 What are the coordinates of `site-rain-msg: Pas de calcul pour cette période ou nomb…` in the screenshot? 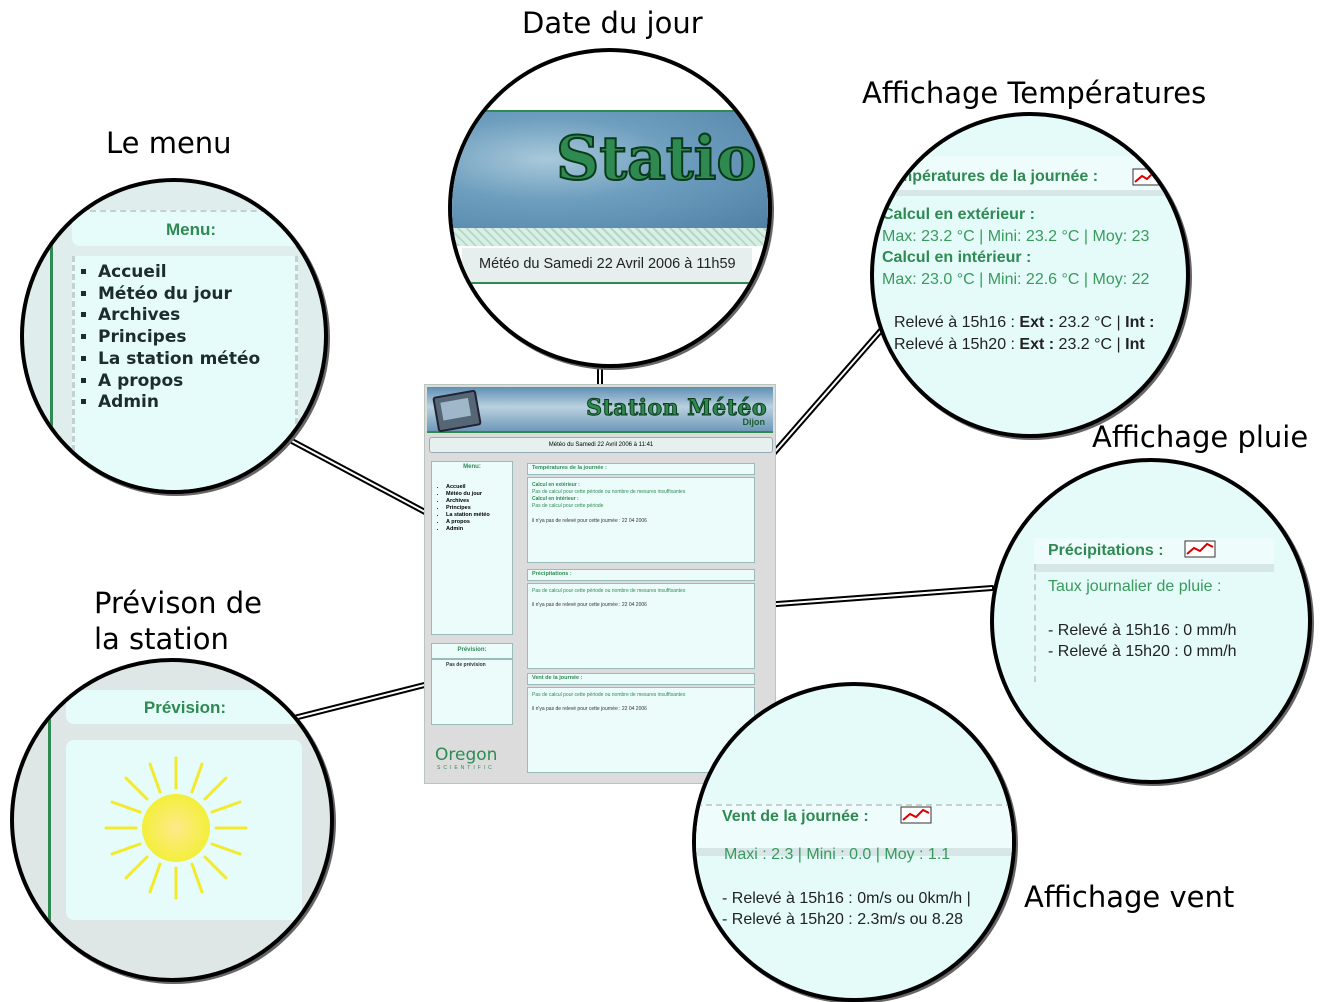 It's located at (609, 591).